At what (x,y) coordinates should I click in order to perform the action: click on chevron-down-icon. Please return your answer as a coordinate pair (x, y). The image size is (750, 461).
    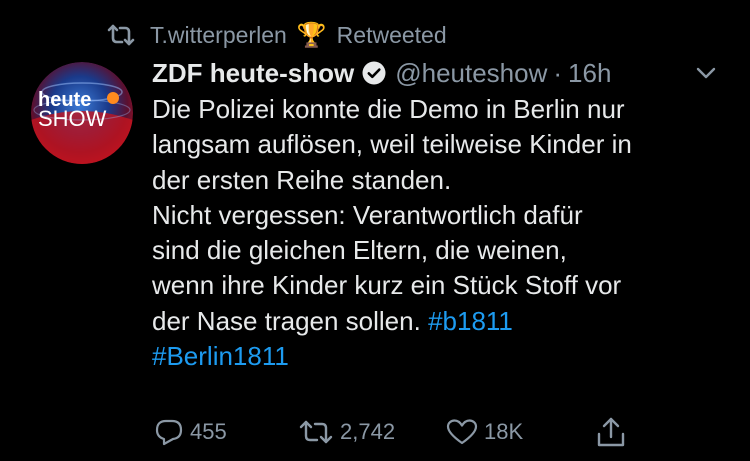
    Looking at the image, I should click on (706, 73).